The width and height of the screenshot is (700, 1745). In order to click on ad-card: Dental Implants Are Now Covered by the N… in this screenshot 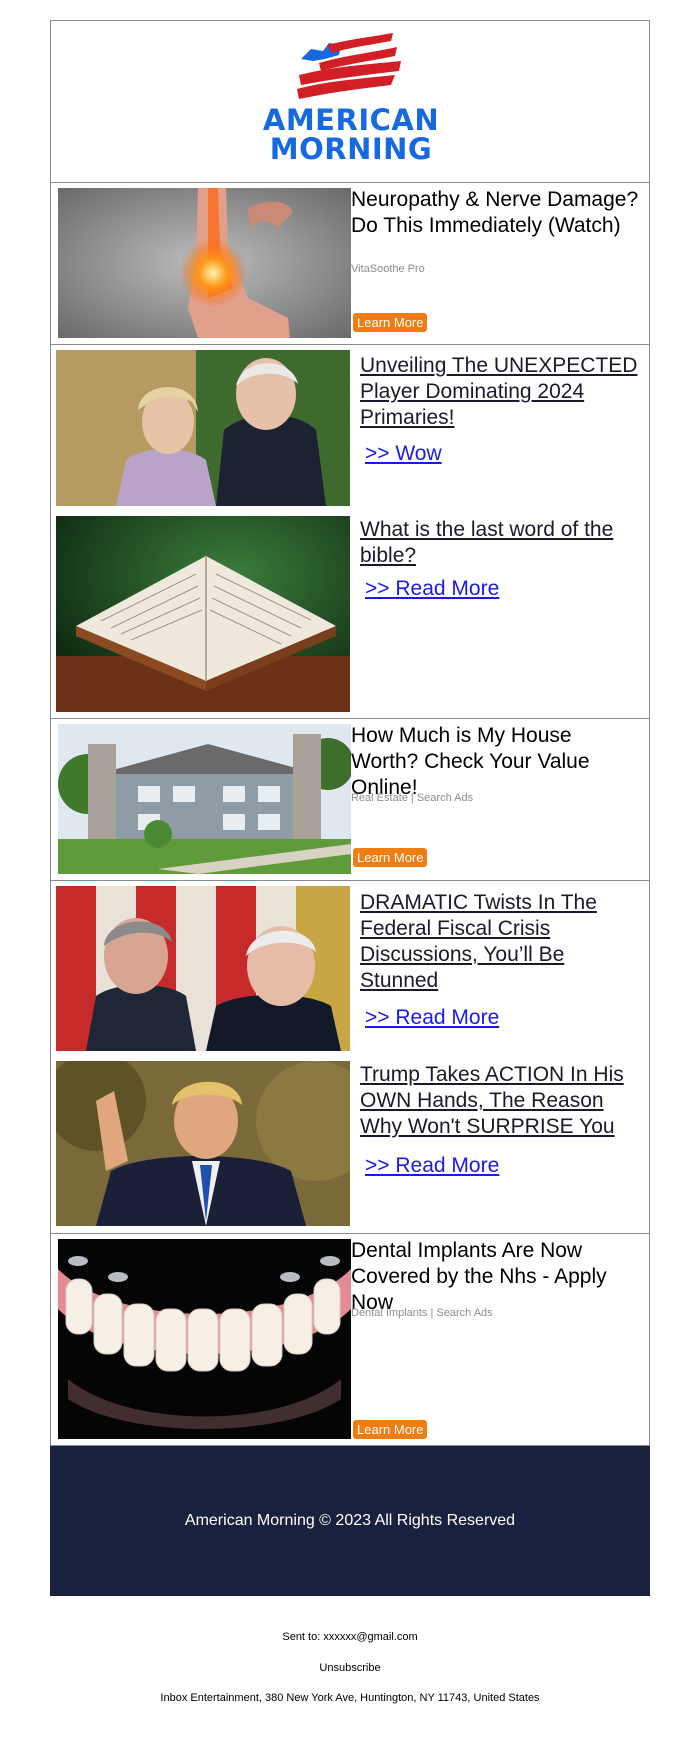, I will do `click(350, 1340)`.